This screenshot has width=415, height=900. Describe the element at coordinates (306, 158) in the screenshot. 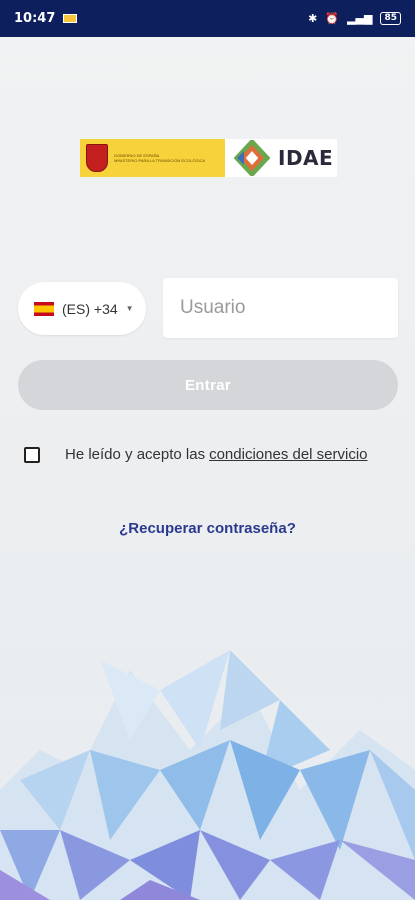

I see `idae-wordmark: IDAE` at that location.